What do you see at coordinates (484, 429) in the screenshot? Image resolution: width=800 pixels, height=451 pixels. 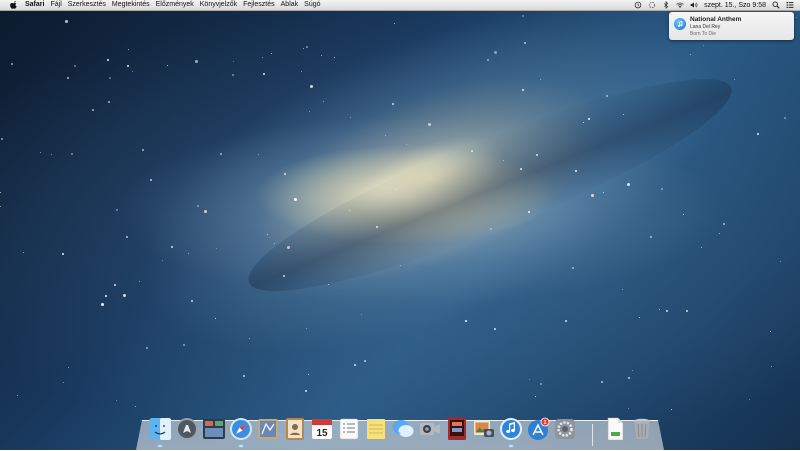 I see `dock-item-iphoto` at bounding box center [484, 429].